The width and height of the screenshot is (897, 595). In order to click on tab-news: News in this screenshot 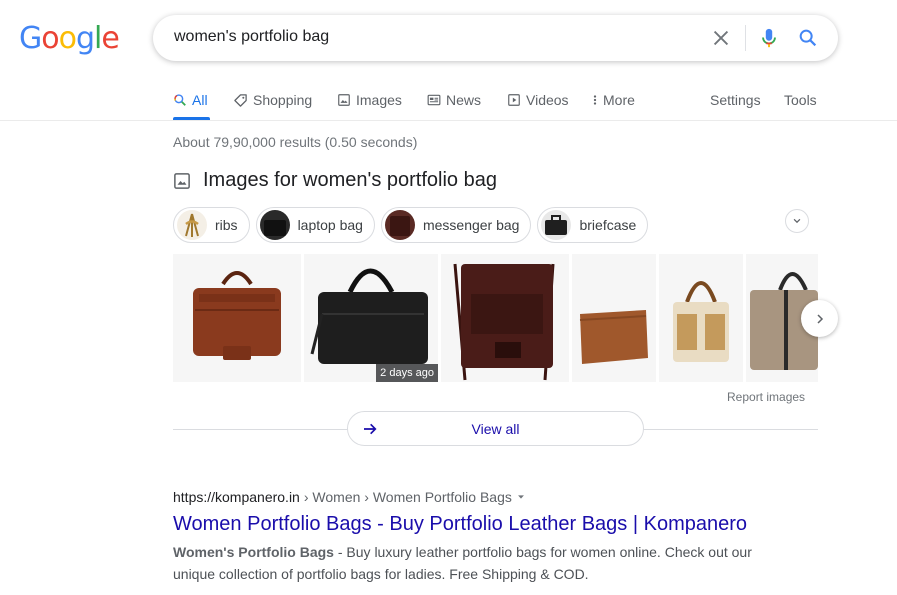, I will do `click(454, 100)`.